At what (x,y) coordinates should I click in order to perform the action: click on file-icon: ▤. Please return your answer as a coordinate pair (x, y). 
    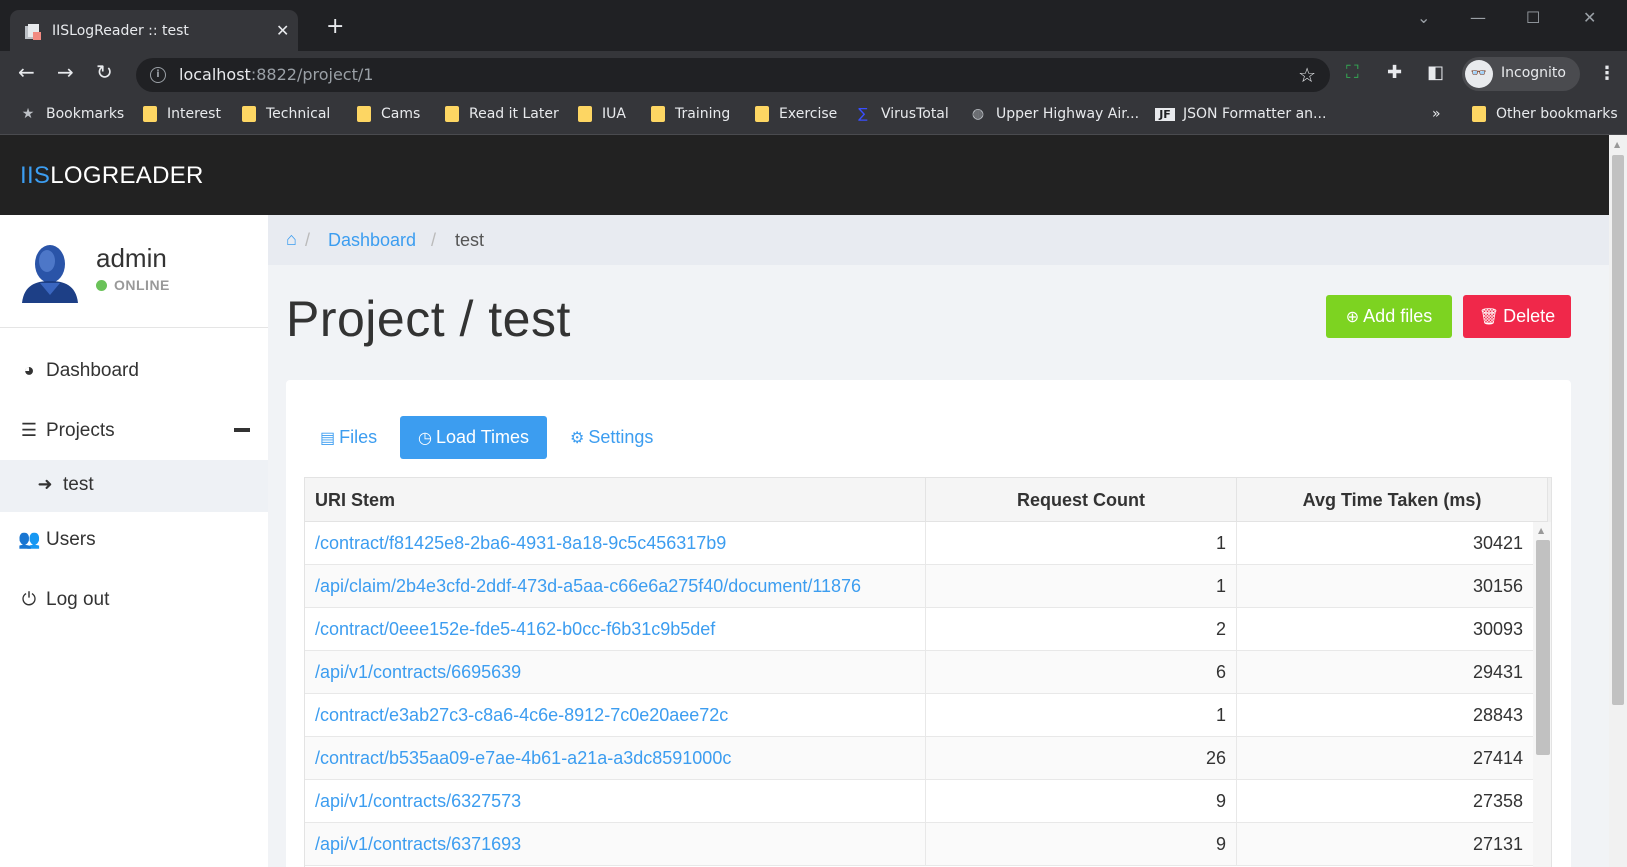
    Looking at the image, I should click on (328, 438).